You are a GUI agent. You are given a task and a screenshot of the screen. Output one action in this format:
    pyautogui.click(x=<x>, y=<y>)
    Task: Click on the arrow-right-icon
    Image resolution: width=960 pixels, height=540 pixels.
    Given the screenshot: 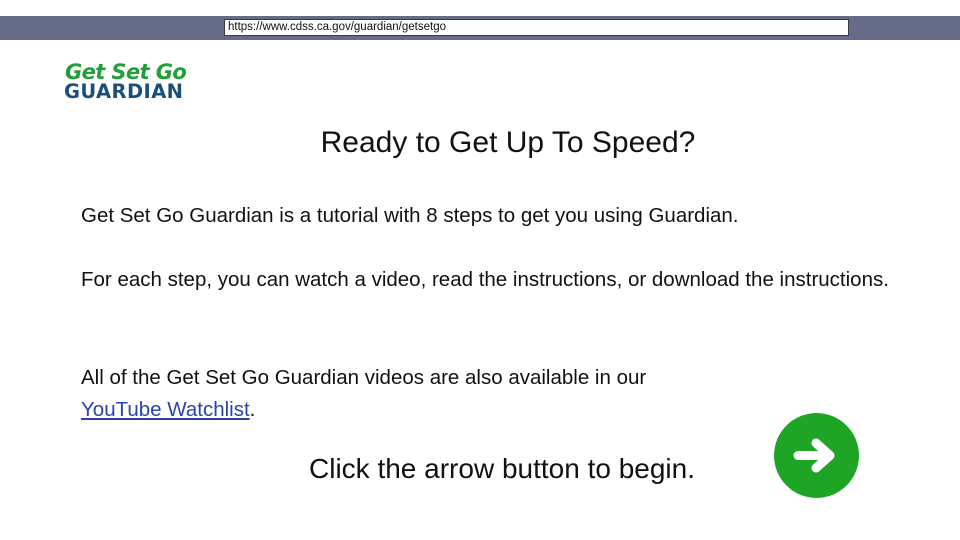 What is the action you would take?
    pyautogui.click(x=814, y=455)
    